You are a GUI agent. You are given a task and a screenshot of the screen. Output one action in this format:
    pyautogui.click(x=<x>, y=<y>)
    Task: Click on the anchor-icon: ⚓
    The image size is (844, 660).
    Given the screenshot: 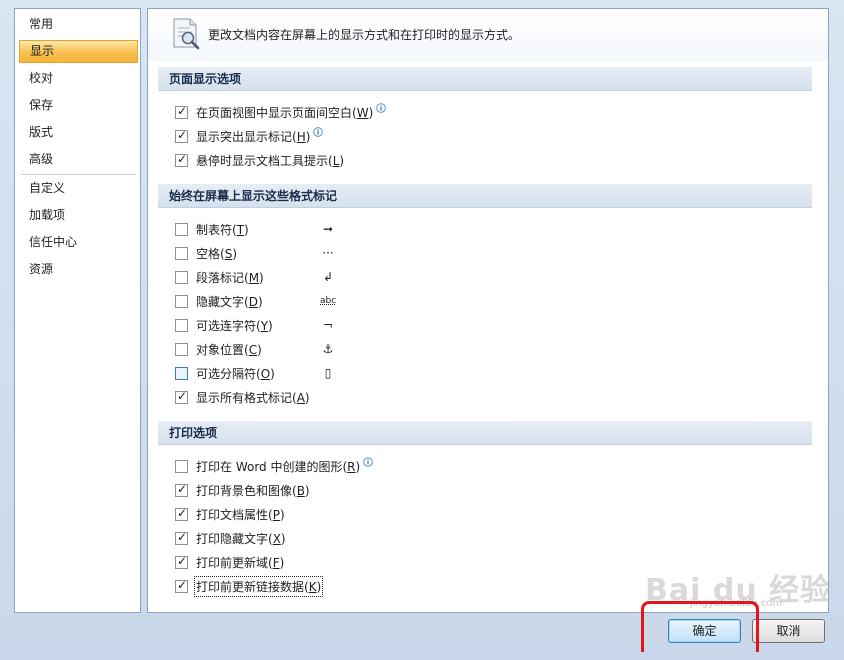 What is the action you would take?
    pyautogui.click(x=328, y=349)
    